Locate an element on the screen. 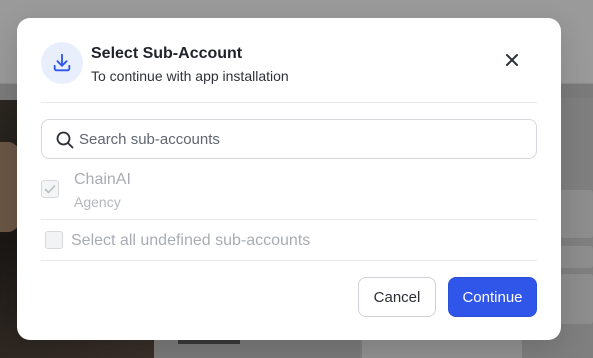 Image resolution: width=593 pixels, height=358 pixels. account-checkbox-chainai is located at coordinates (50, 189).